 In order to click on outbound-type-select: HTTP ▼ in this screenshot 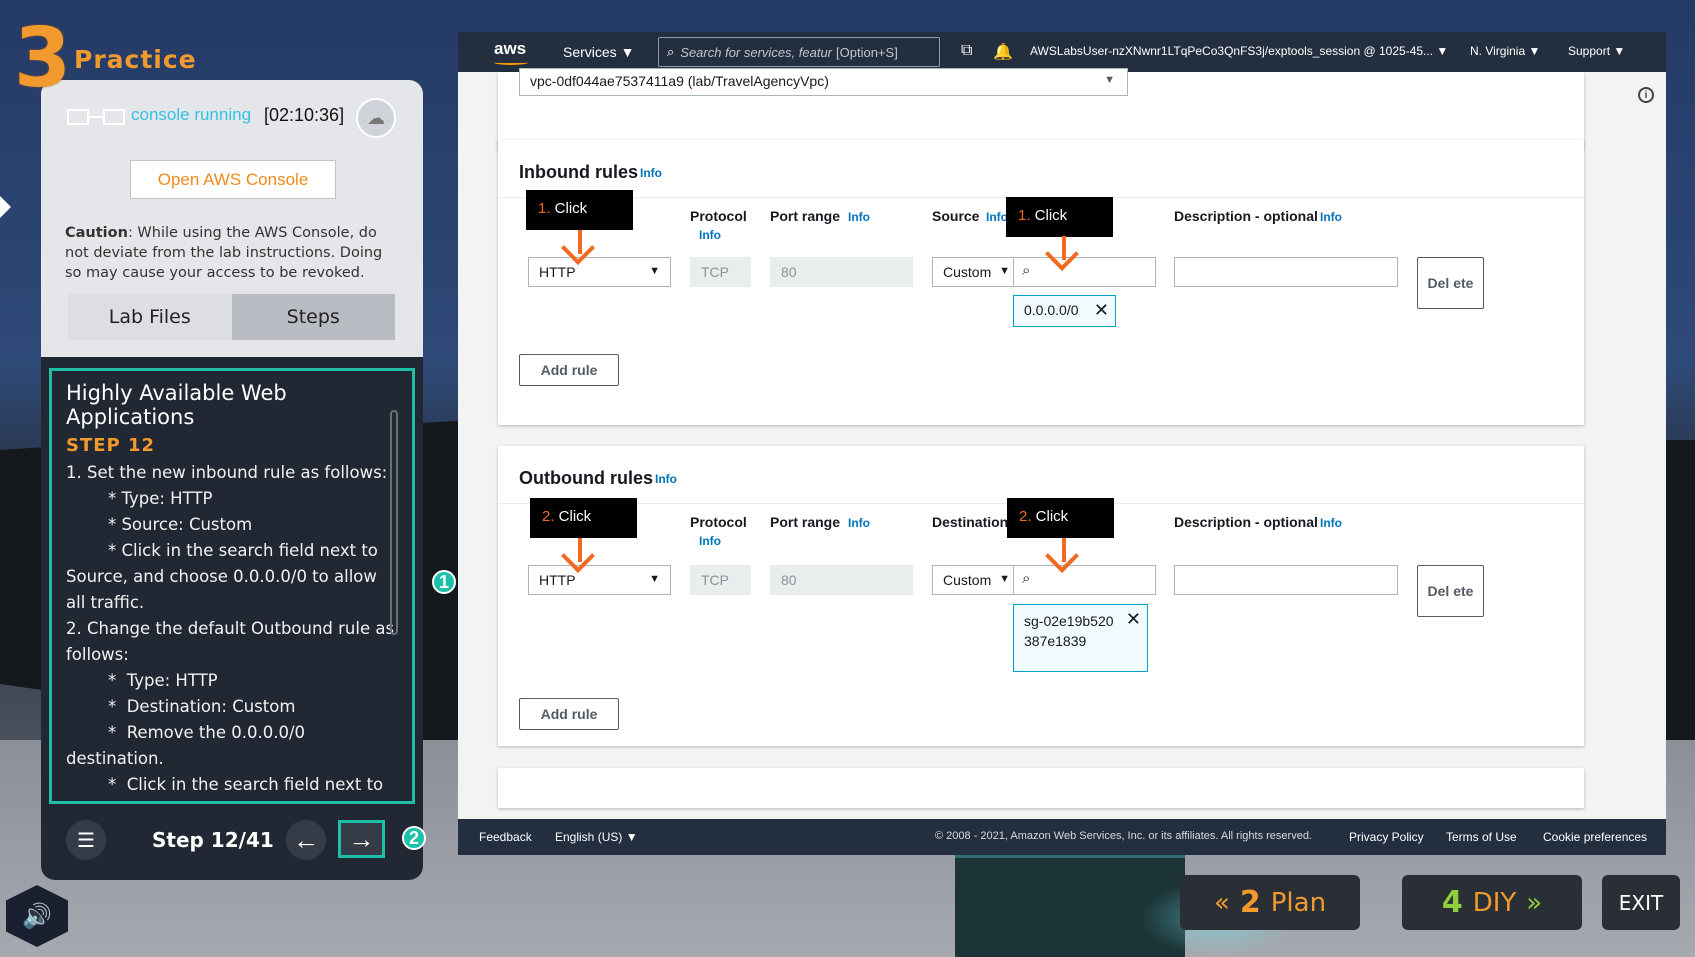, I will do `click(599, 580)`.